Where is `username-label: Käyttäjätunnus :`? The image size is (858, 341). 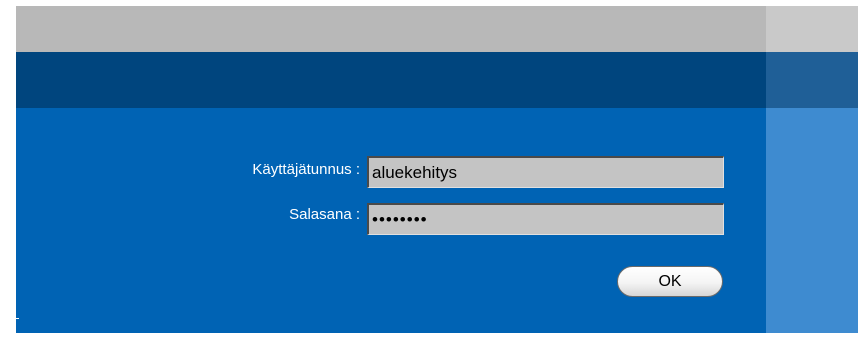
username-label: Käyttäjätunnus : is located at coordinates (306, 169).